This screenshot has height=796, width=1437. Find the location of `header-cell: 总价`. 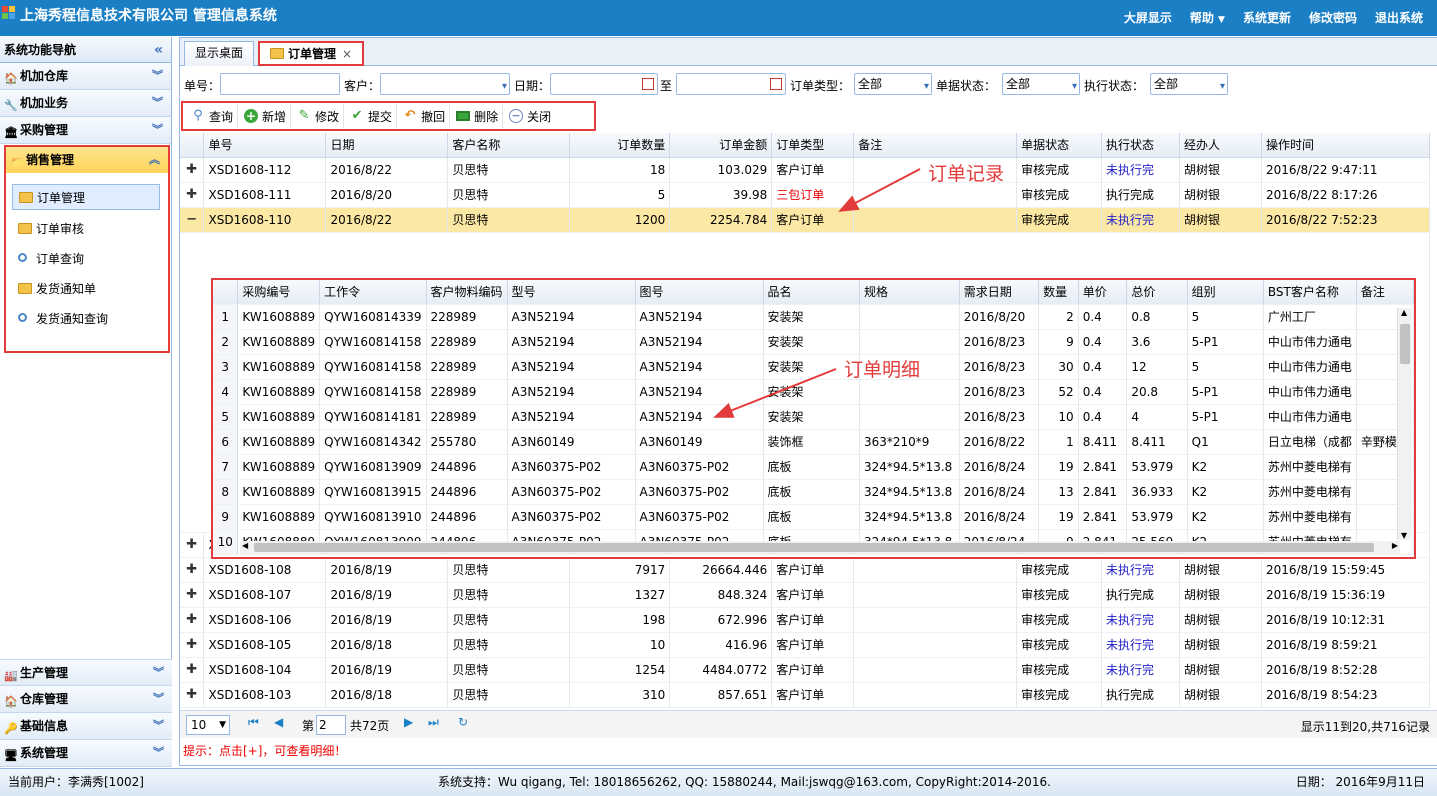

header-cell: 总价 is located at coordinates (1157, 292).